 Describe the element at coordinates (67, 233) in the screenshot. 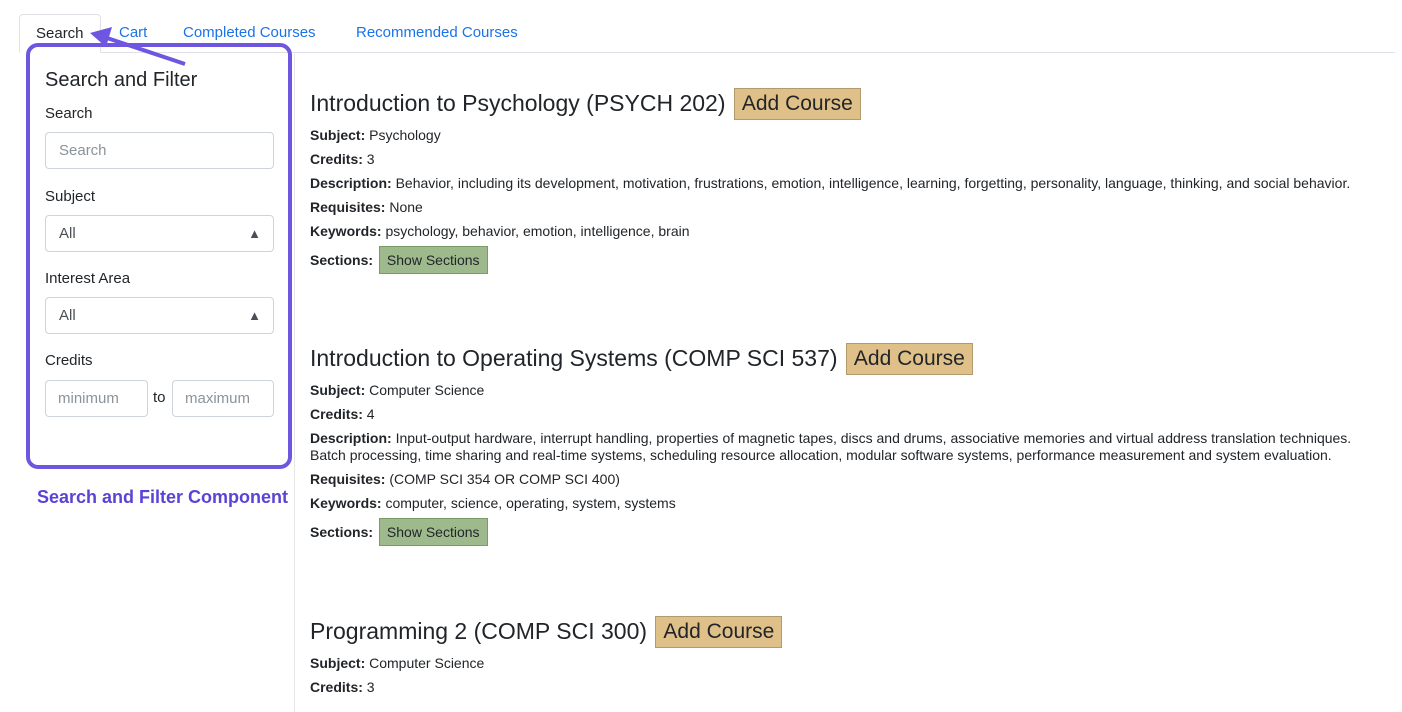

I see `subject-select-value: All` at that location.